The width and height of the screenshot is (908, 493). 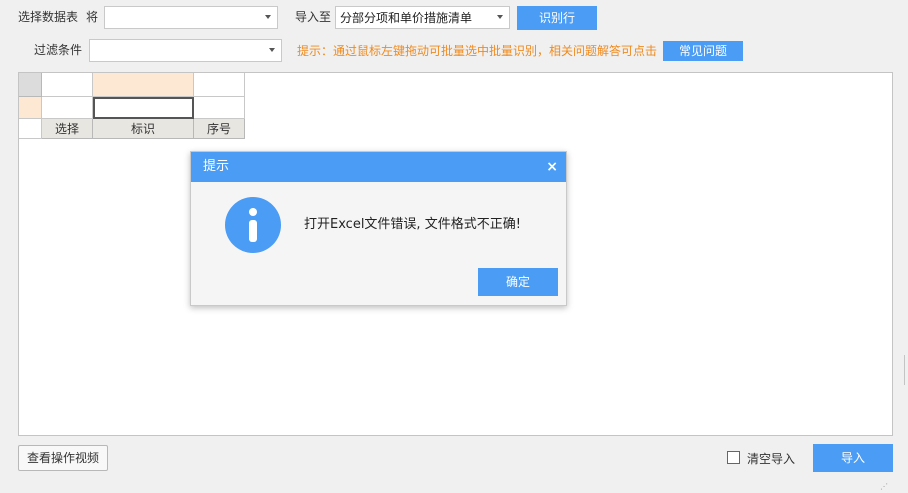 What do you see at coordinates (313, 17) in the screenshot?
I see `import-to-label: 导入至` at bounding box center [313, 17].